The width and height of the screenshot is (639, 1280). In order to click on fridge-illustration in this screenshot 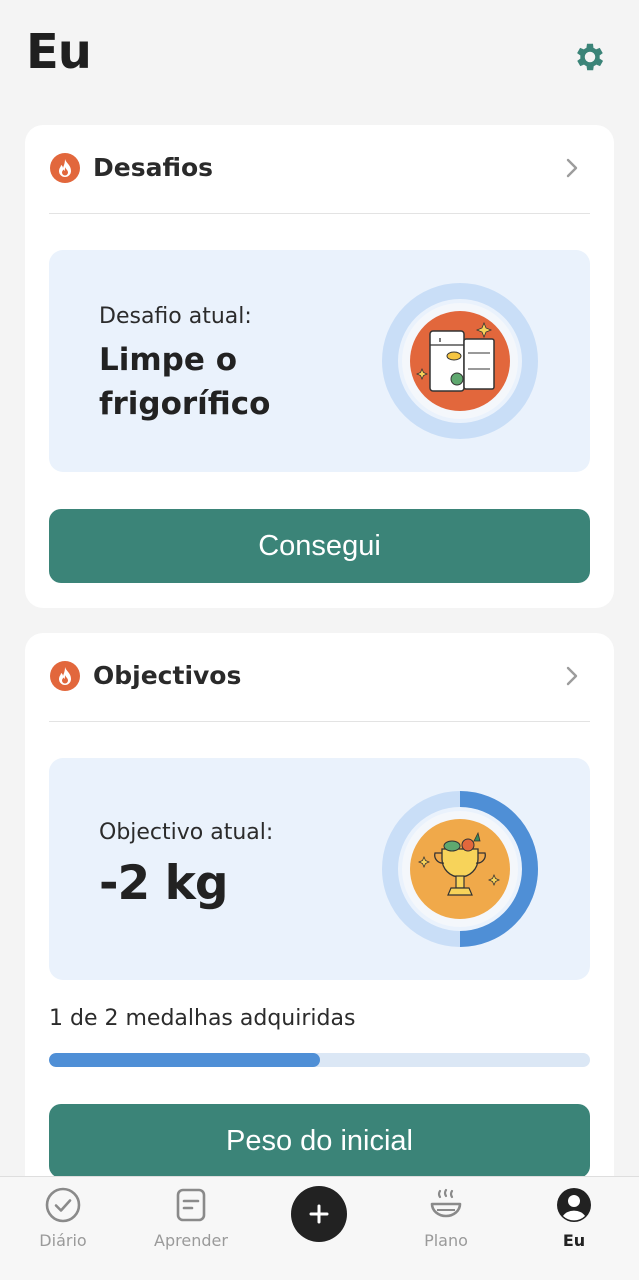, I will do `click(460, 361)`.